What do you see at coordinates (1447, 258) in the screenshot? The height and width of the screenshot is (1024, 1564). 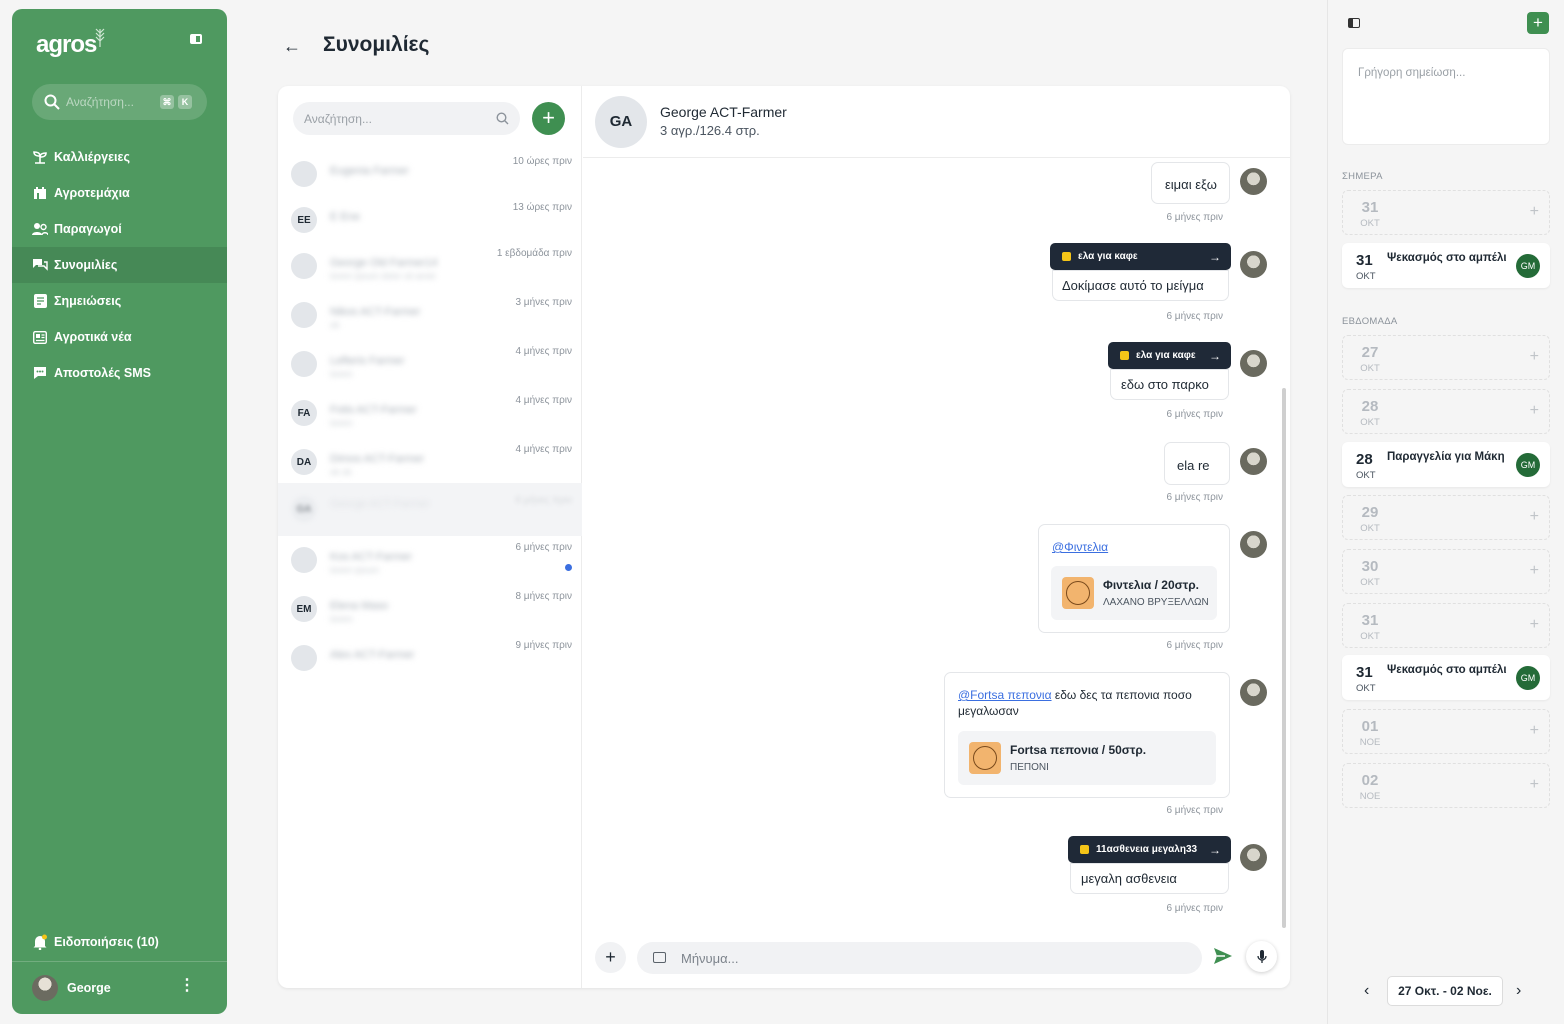 I see `event-title: Ψεκασμός στο αμπέλι` at bounding box center [1447, 258].